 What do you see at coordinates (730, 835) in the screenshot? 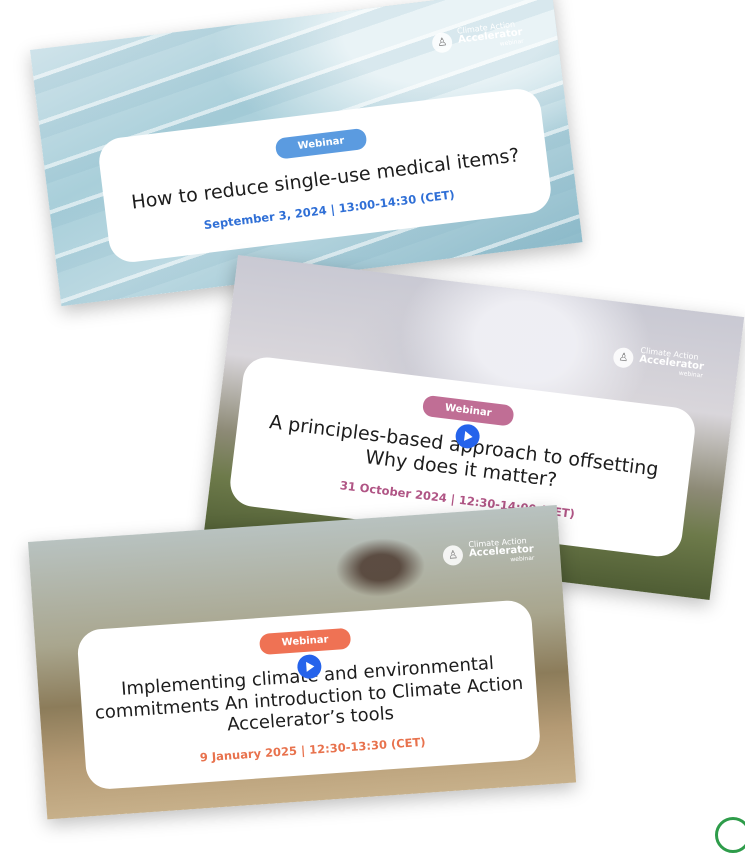
I see `corner-badge-icon` at bounding box center [730, 835].